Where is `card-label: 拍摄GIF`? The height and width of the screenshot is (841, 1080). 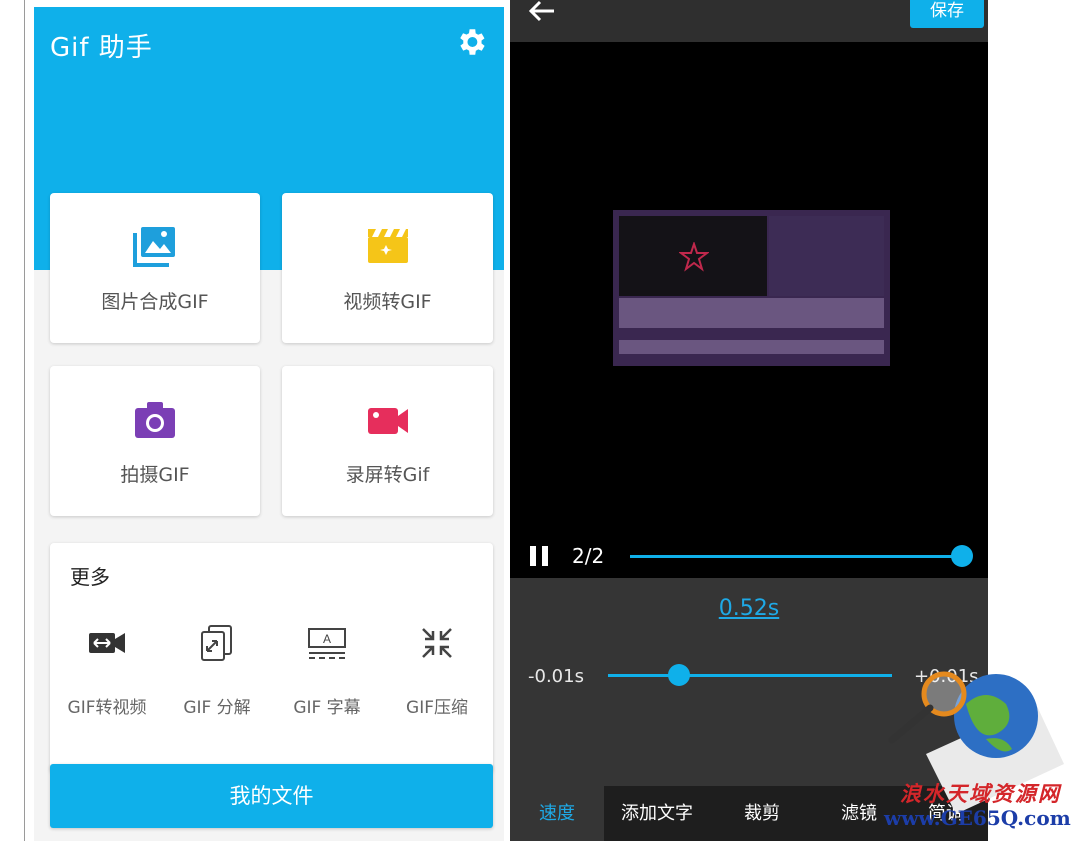 card-label: 拍摄GIF is located at coordinates (155, 475).